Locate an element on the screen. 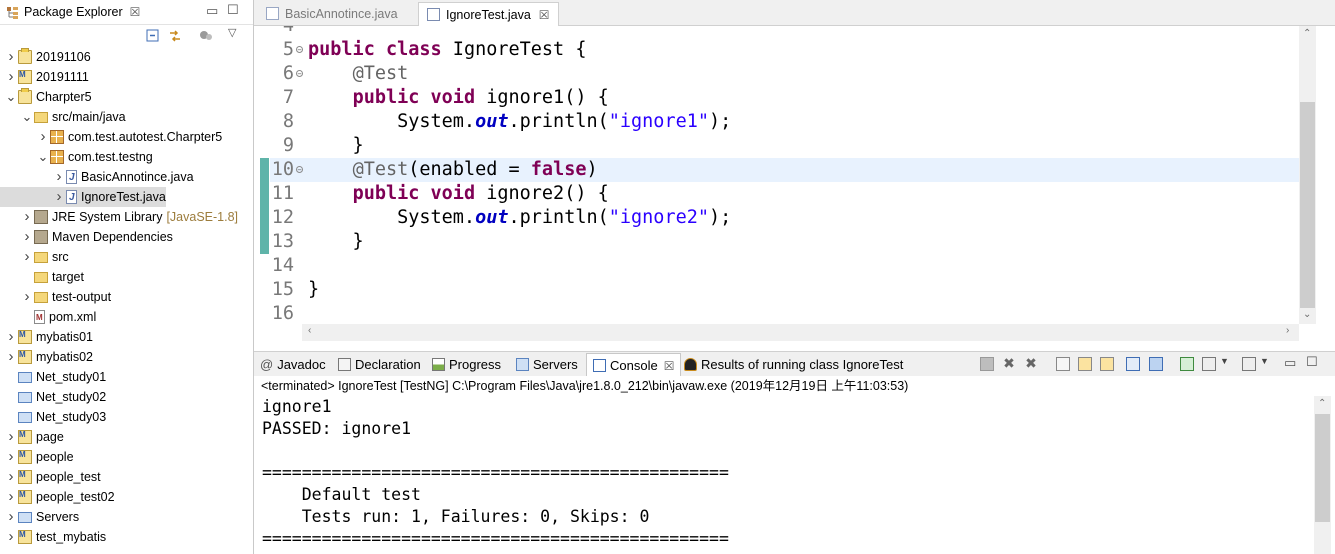 Image resolution: width=1335 pixels, height=554 pixels. scroll-lock-icon is located at coordinates (1085, 364).